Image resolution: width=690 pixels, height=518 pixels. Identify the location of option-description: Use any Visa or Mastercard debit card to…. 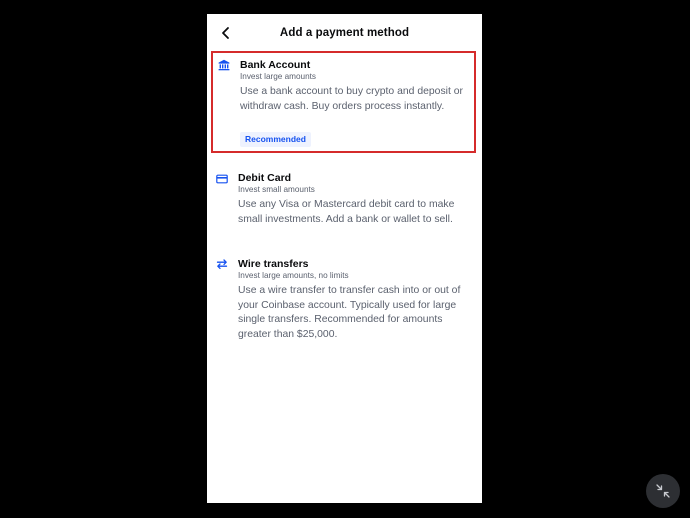
(346, 212).